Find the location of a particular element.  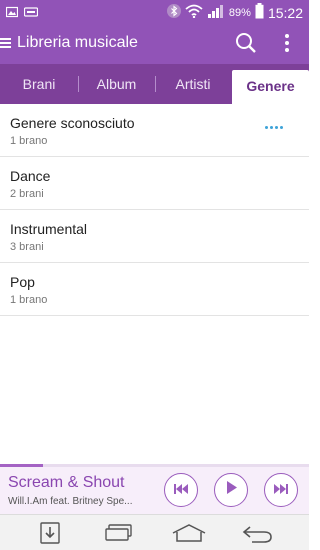

battery-icon is located at coordinates (259, 12).